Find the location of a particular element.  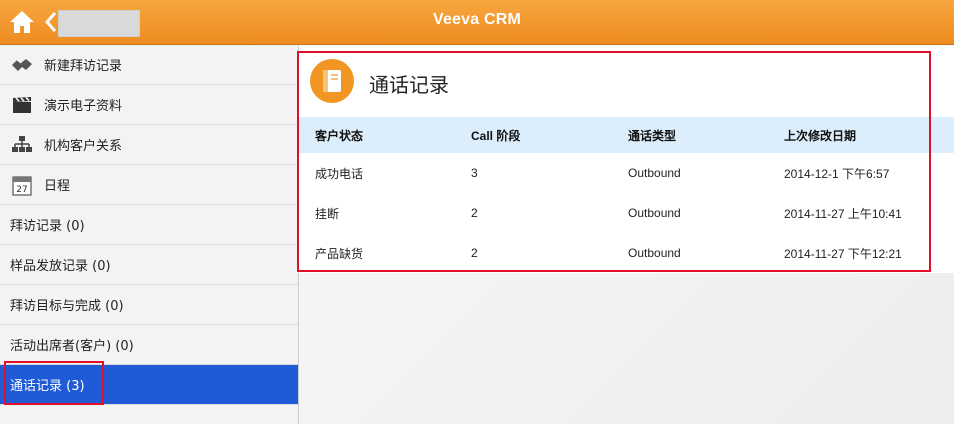

sidebar-item-label: 拜访记录 (0) is located at coordinates (47, 226).